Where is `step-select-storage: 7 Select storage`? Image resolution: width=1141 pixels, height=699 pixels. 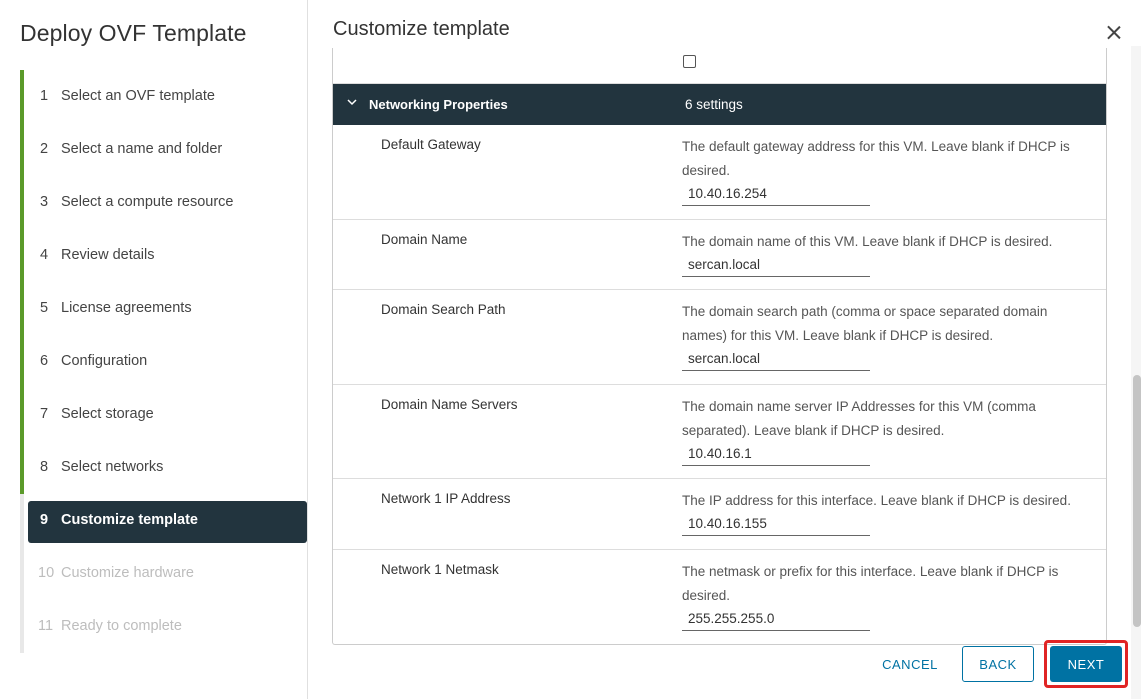
step-select-storage: 7 Select storage is located at coordinates (164, 414).